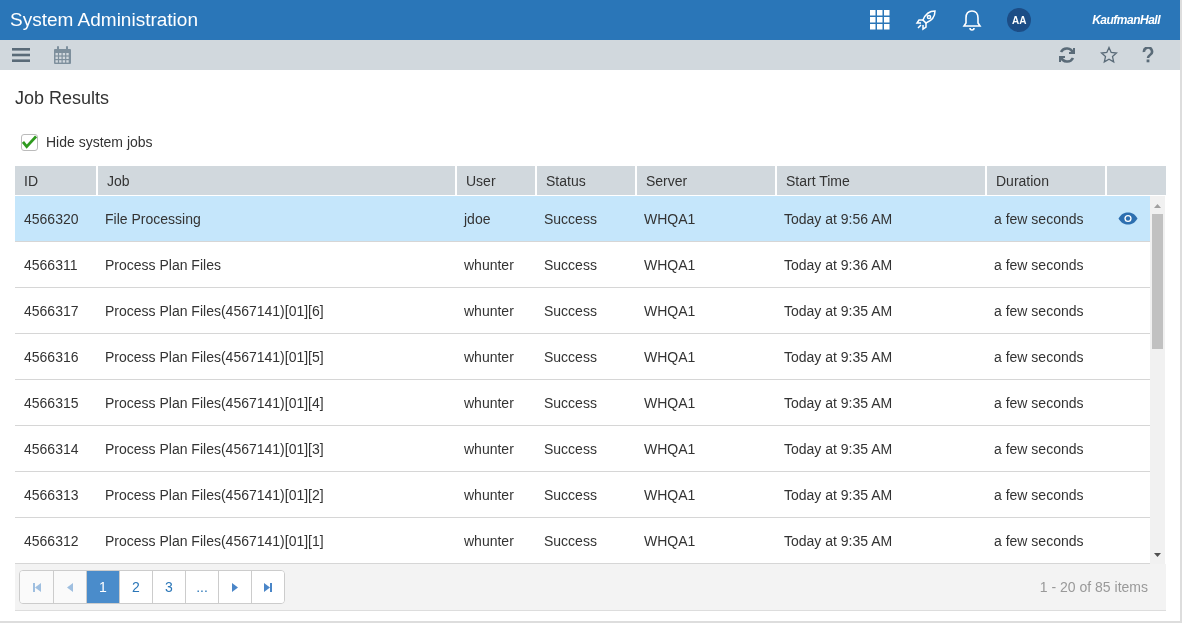  I want to click on eye-icon, so click(1127, 218).